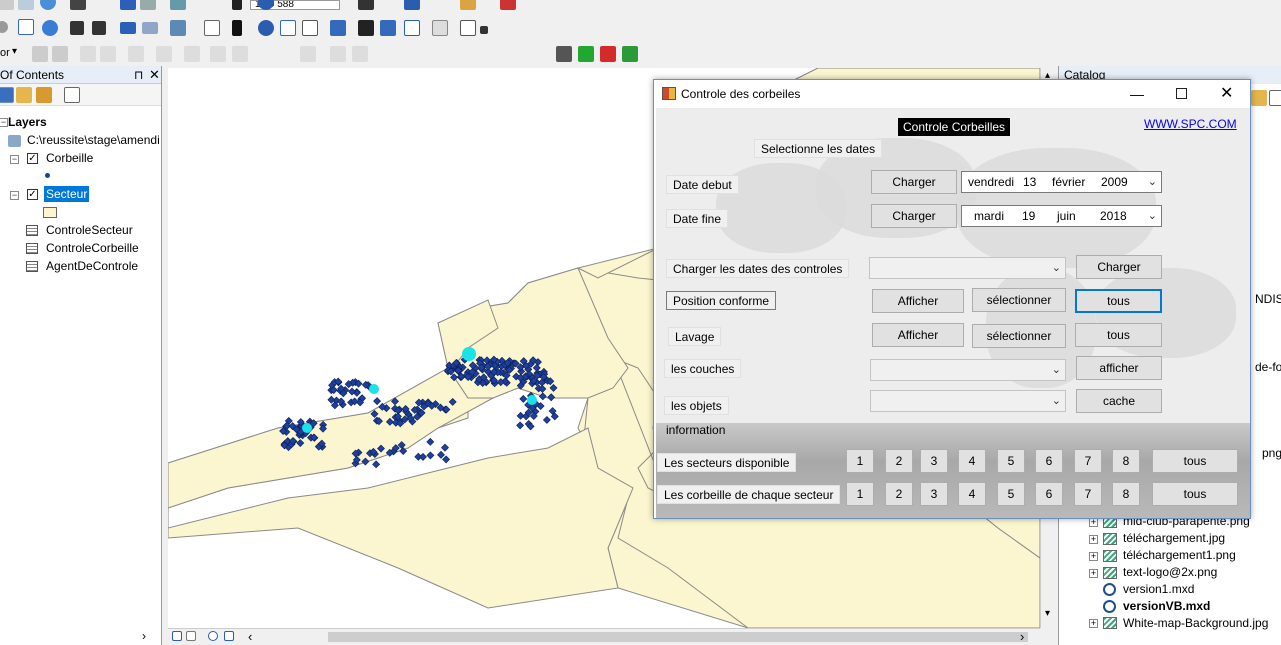 Image resolution: width=1281 pixels, height=645 pixels. I want to click on secteur-6-button: 6, so click(1049, 461).